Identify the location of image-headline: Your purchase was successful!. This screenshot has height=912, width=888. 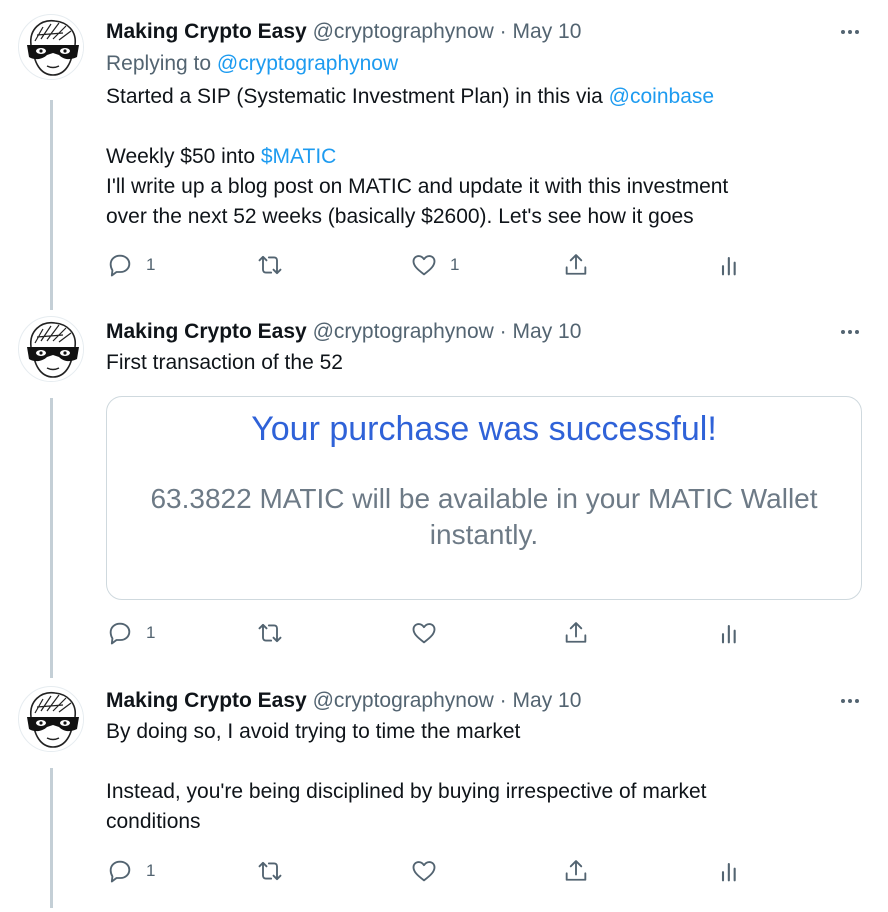
(484, 429).